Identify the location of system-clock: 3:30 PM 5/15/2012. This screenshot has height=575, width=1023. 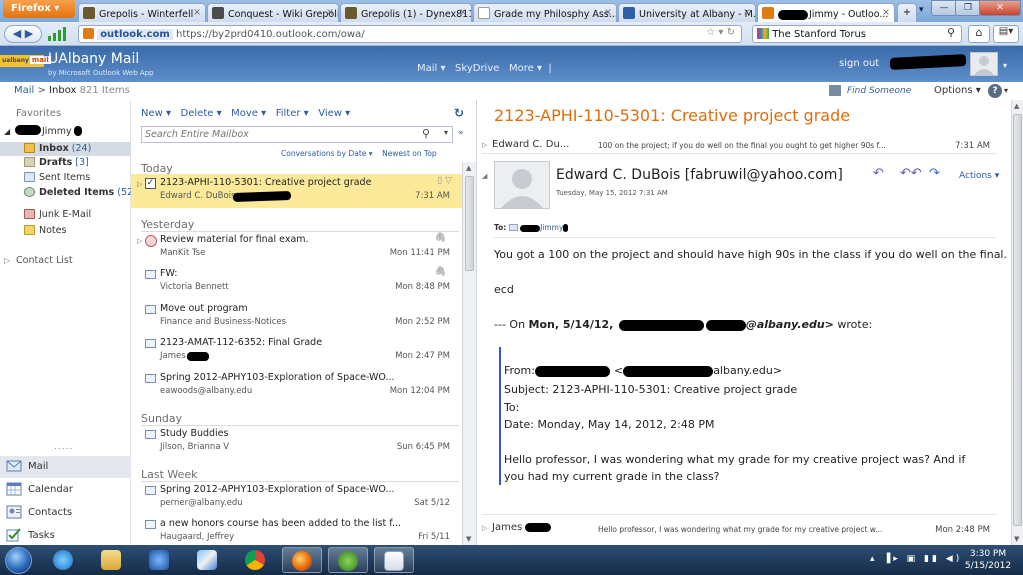
(988, 560).